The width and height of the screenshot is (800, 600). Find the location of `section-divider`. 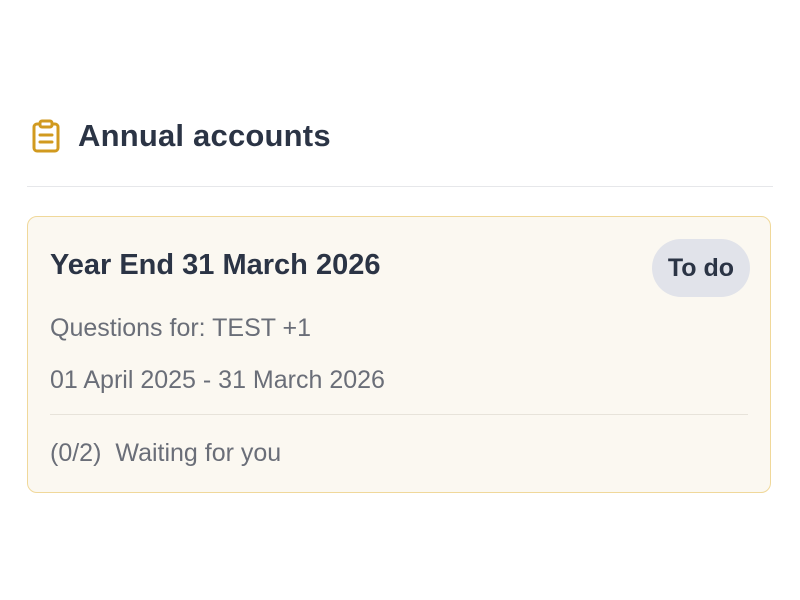

section-divider is located at coordinates (400, 186).